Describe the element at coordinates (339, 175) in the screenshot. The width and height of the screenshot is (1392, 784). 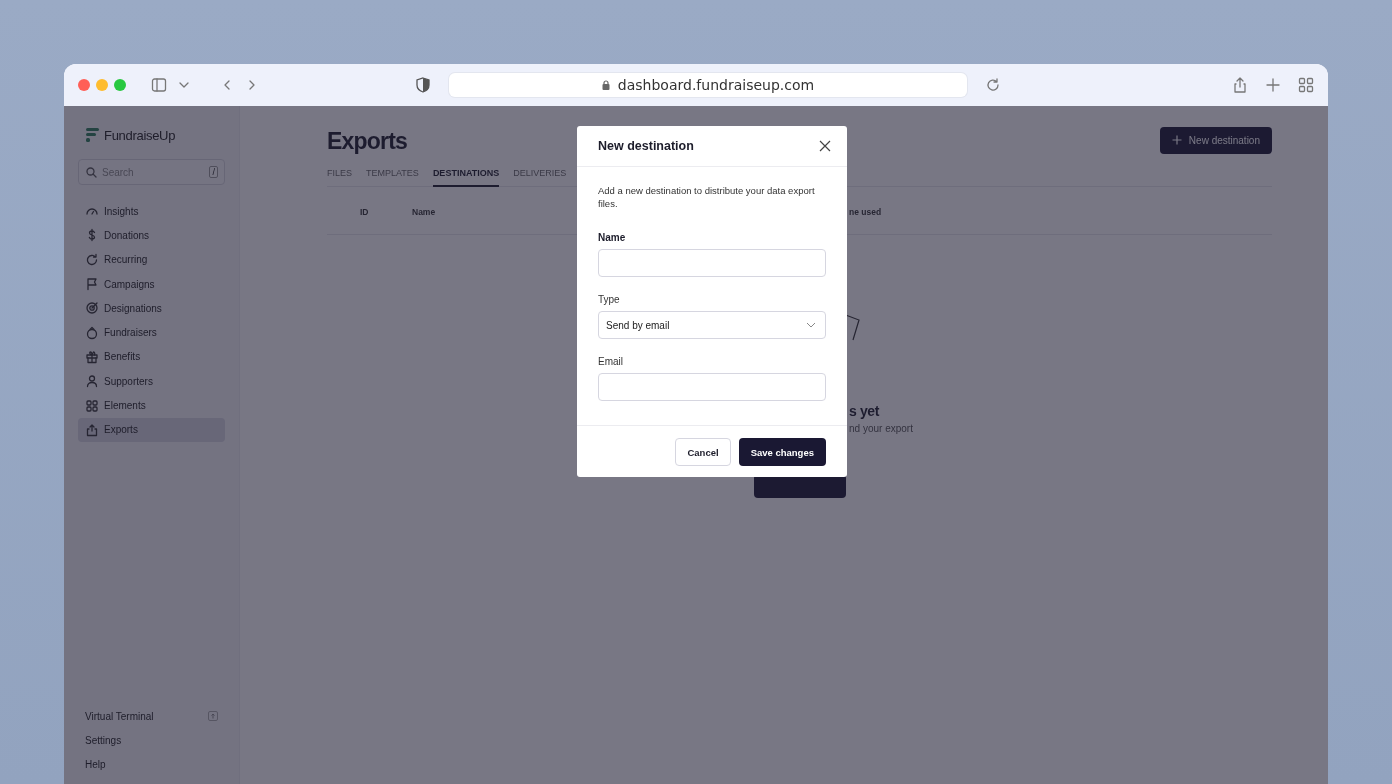
I see `tab: FILES` at that location.